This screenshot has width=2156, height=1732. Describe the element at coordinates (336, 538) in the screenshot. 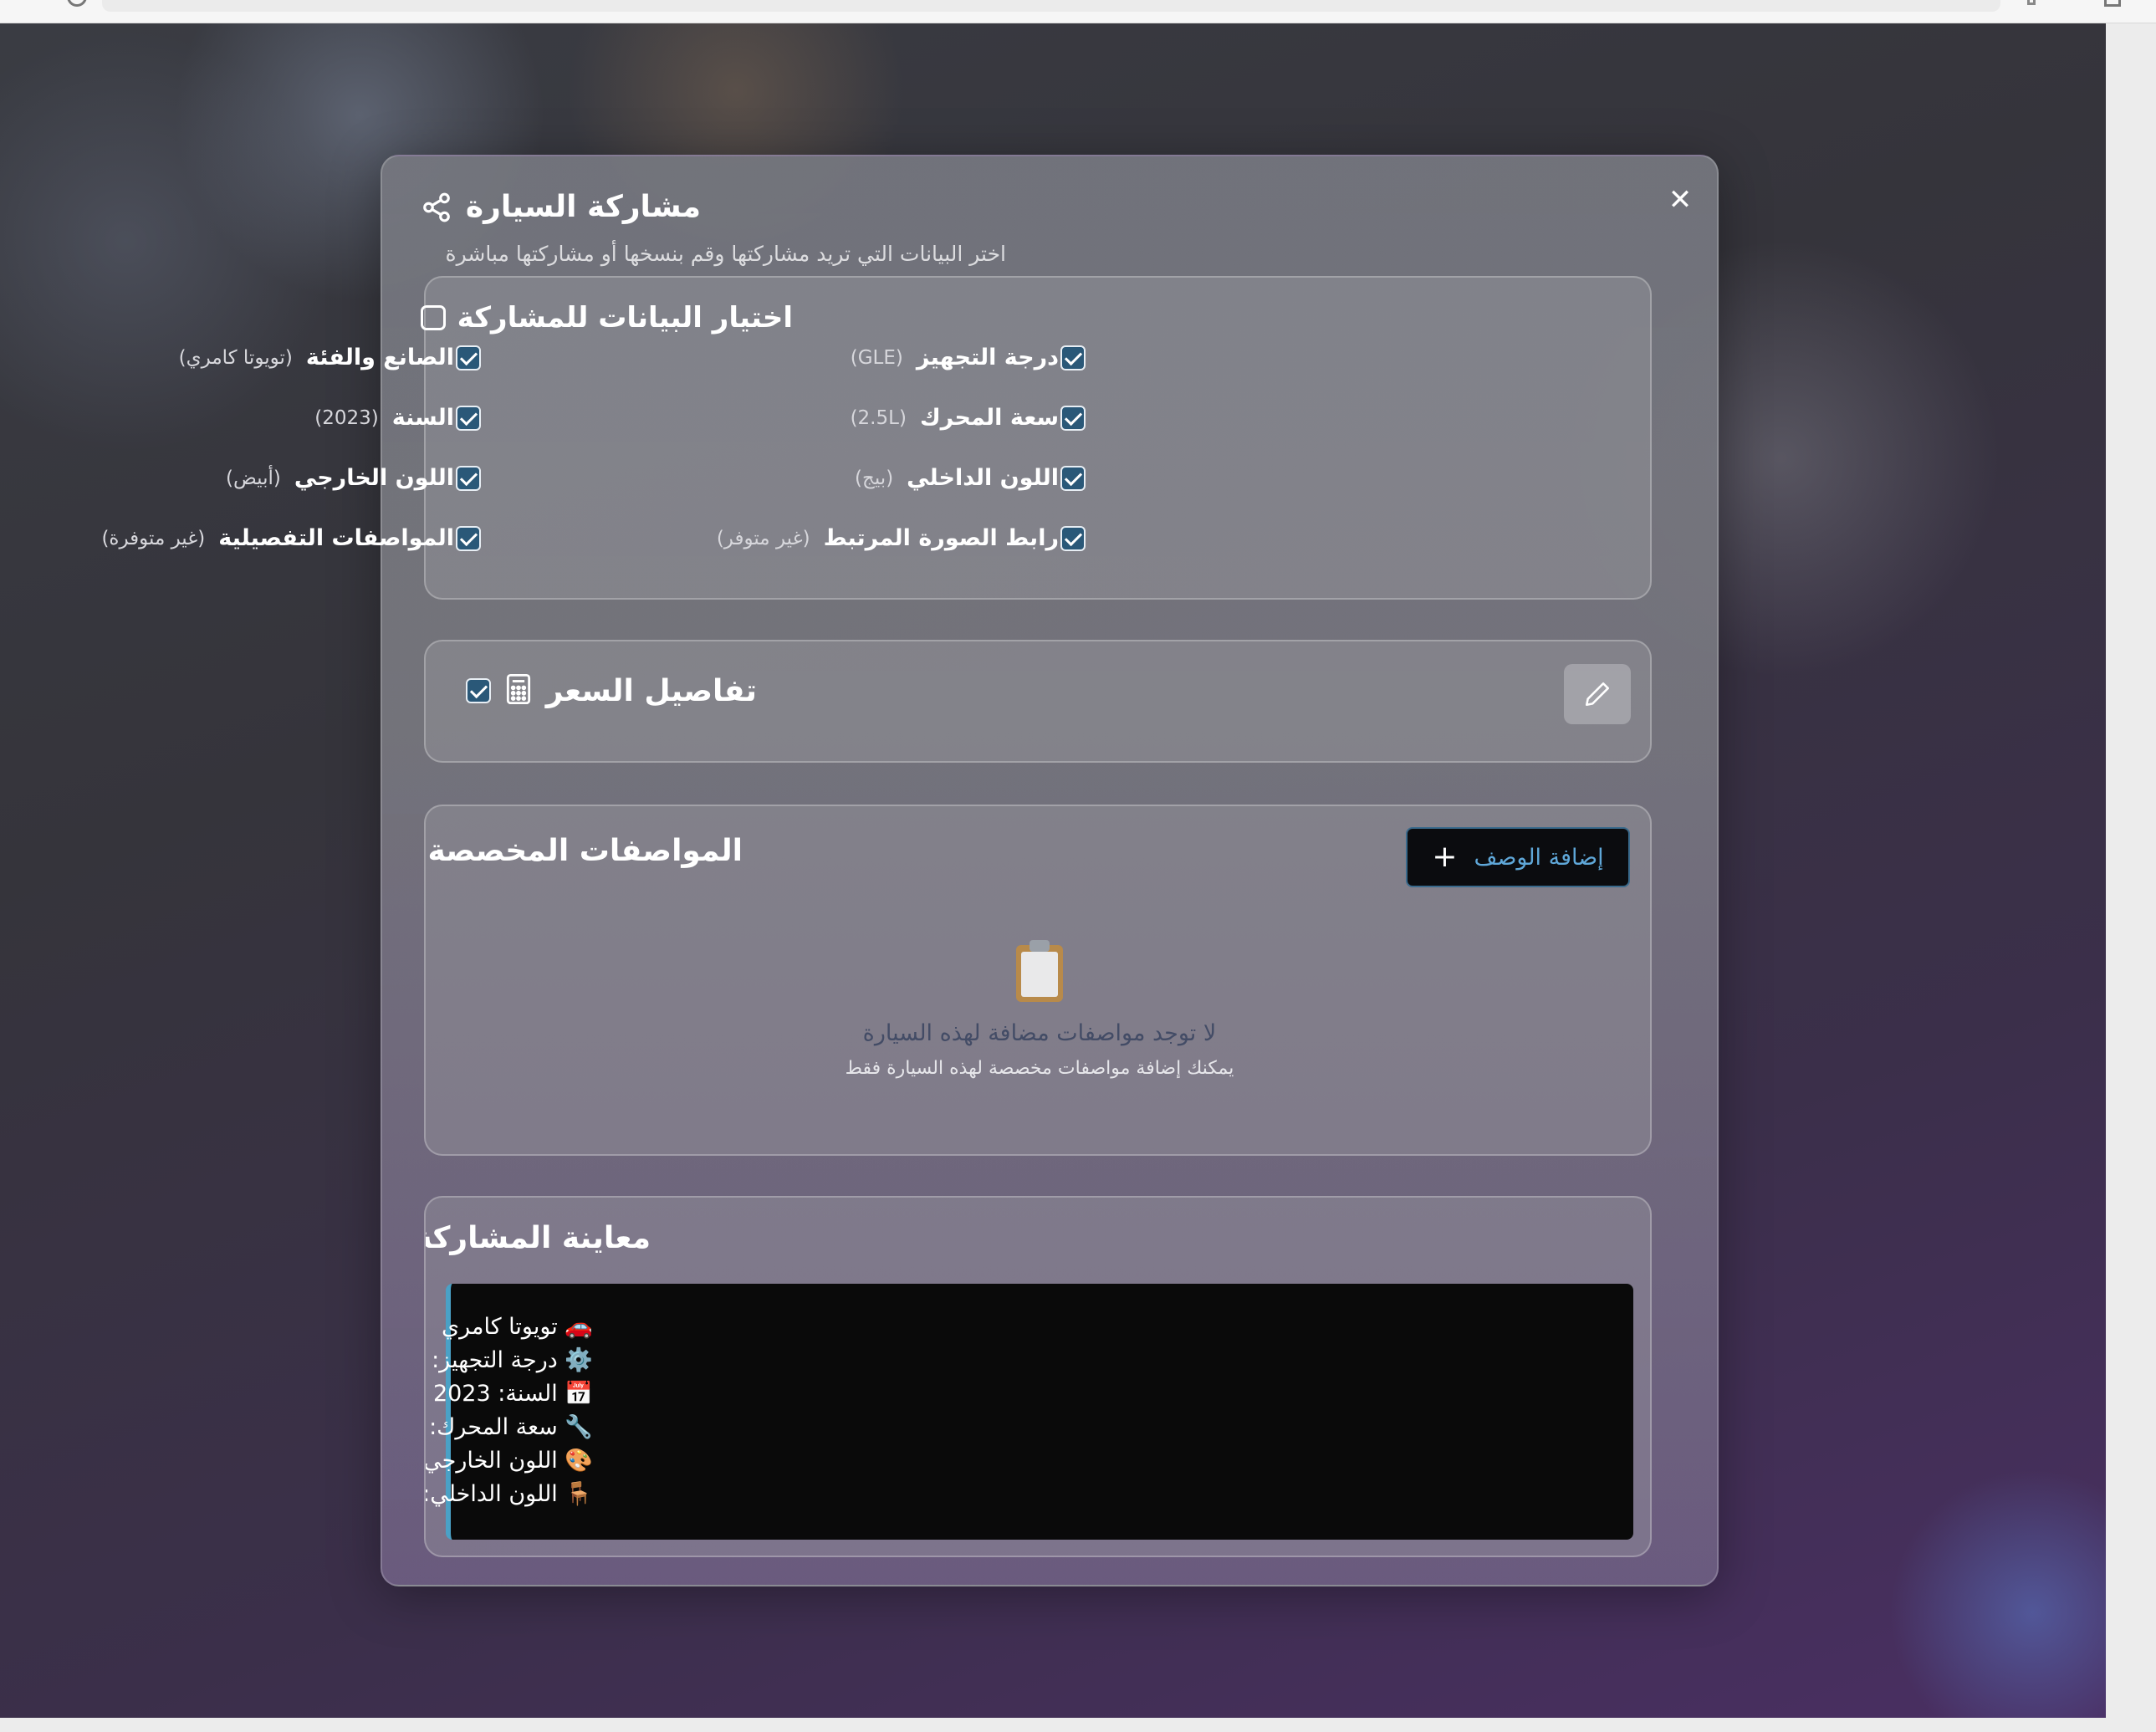

I see `option-label: المواصفات التفصيلية` at that location.